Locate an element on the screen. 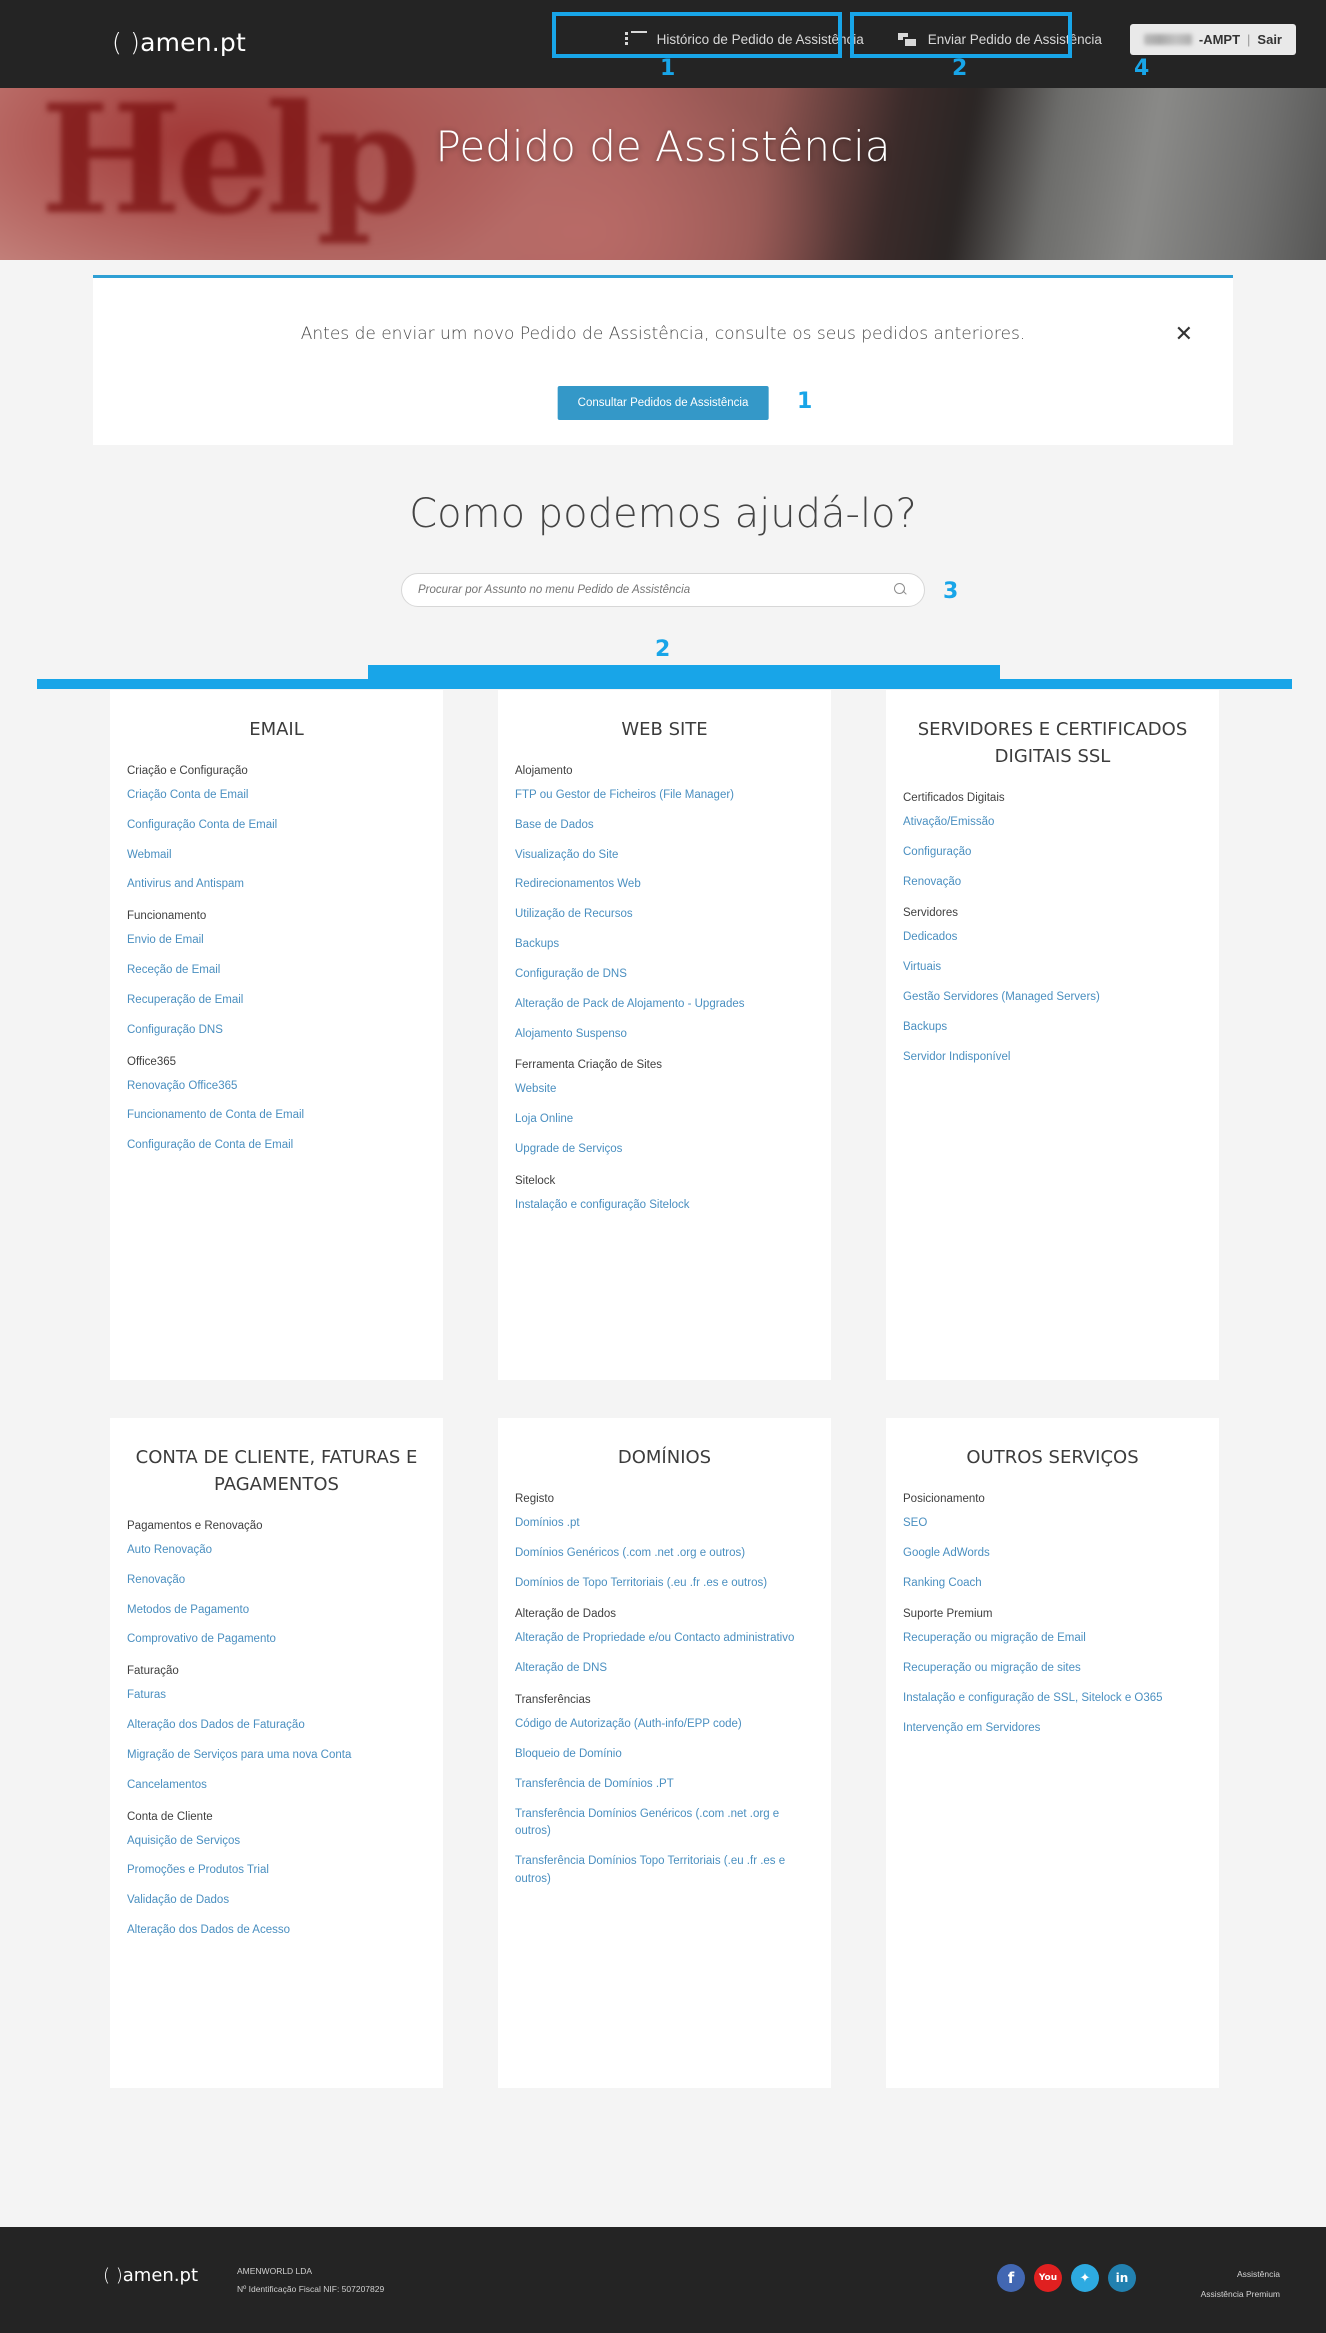 The image size is (1326, 2333). list-icon is located at coordinates (635, 39).